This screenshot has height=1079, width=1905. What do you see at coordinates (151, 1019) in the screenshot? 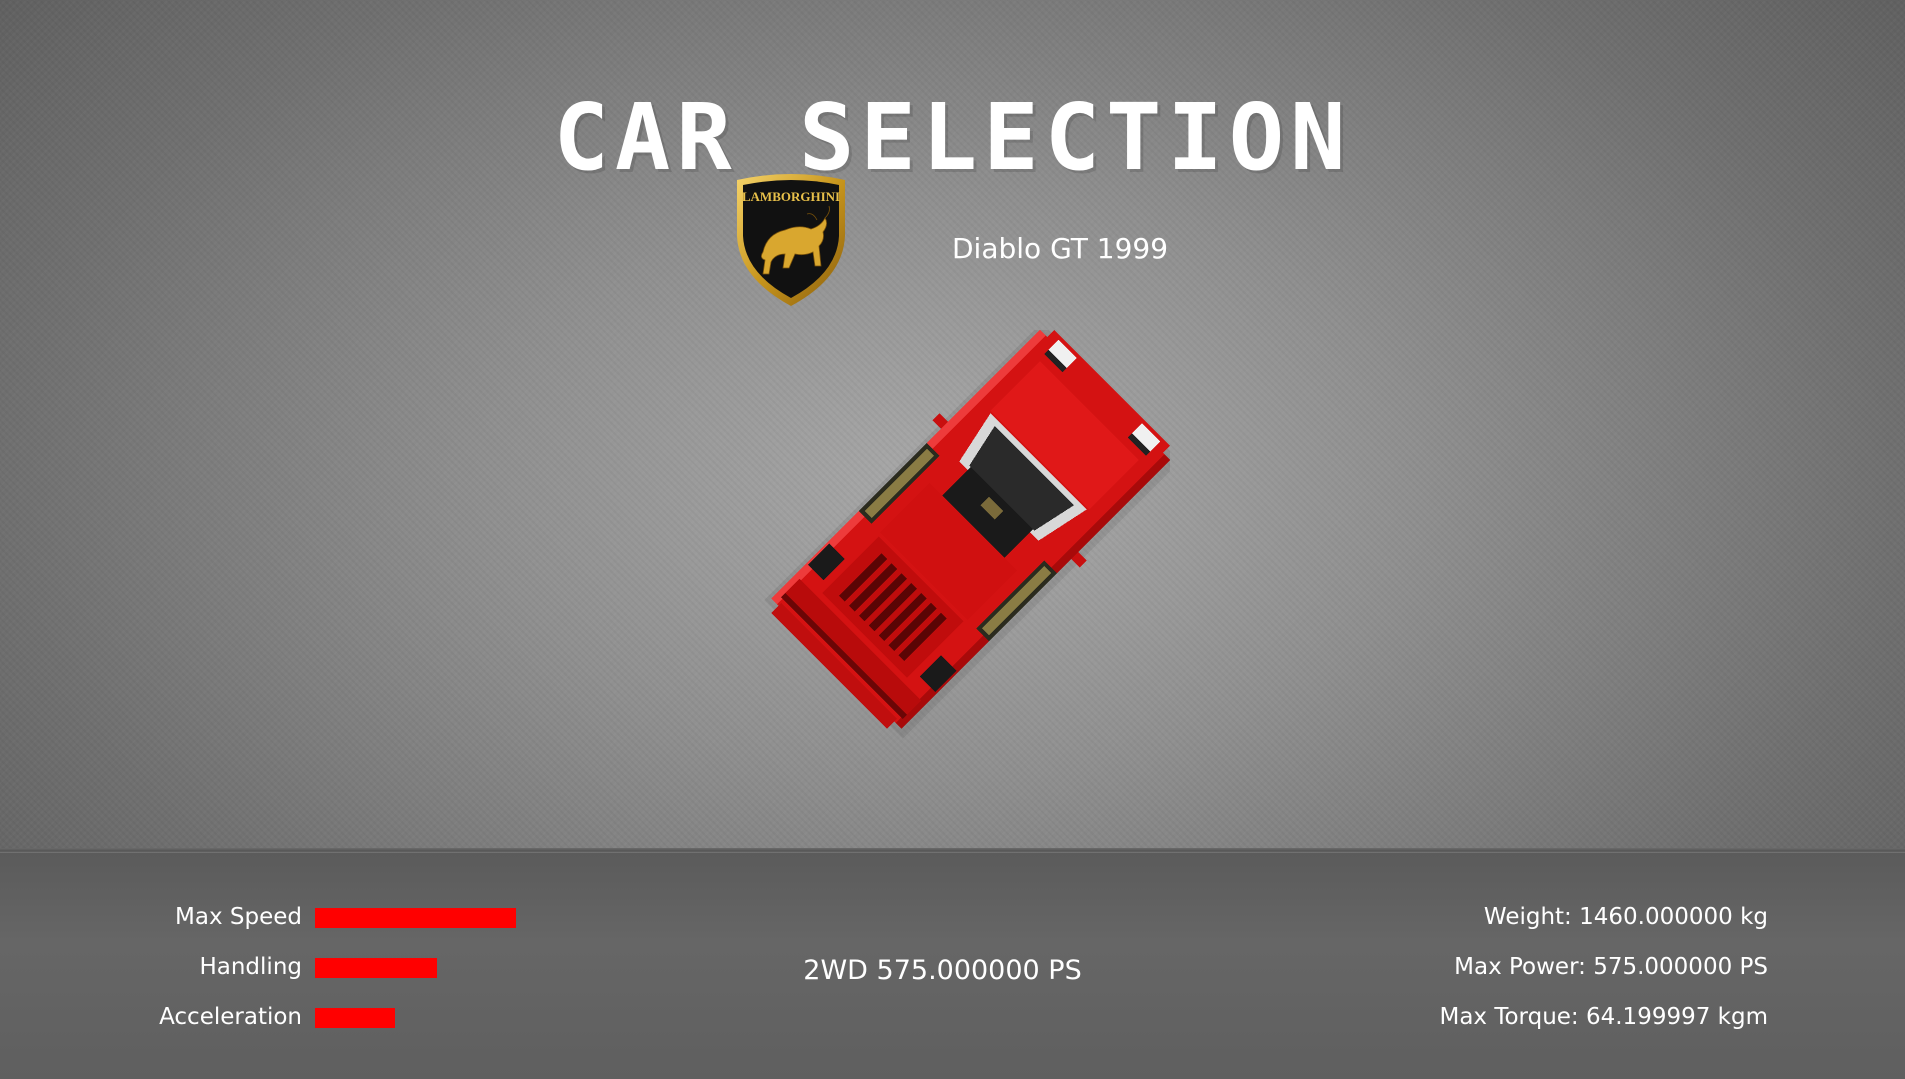
I see `stat-row-acceleration: Acceleration` at bounding box center [151, 1019].